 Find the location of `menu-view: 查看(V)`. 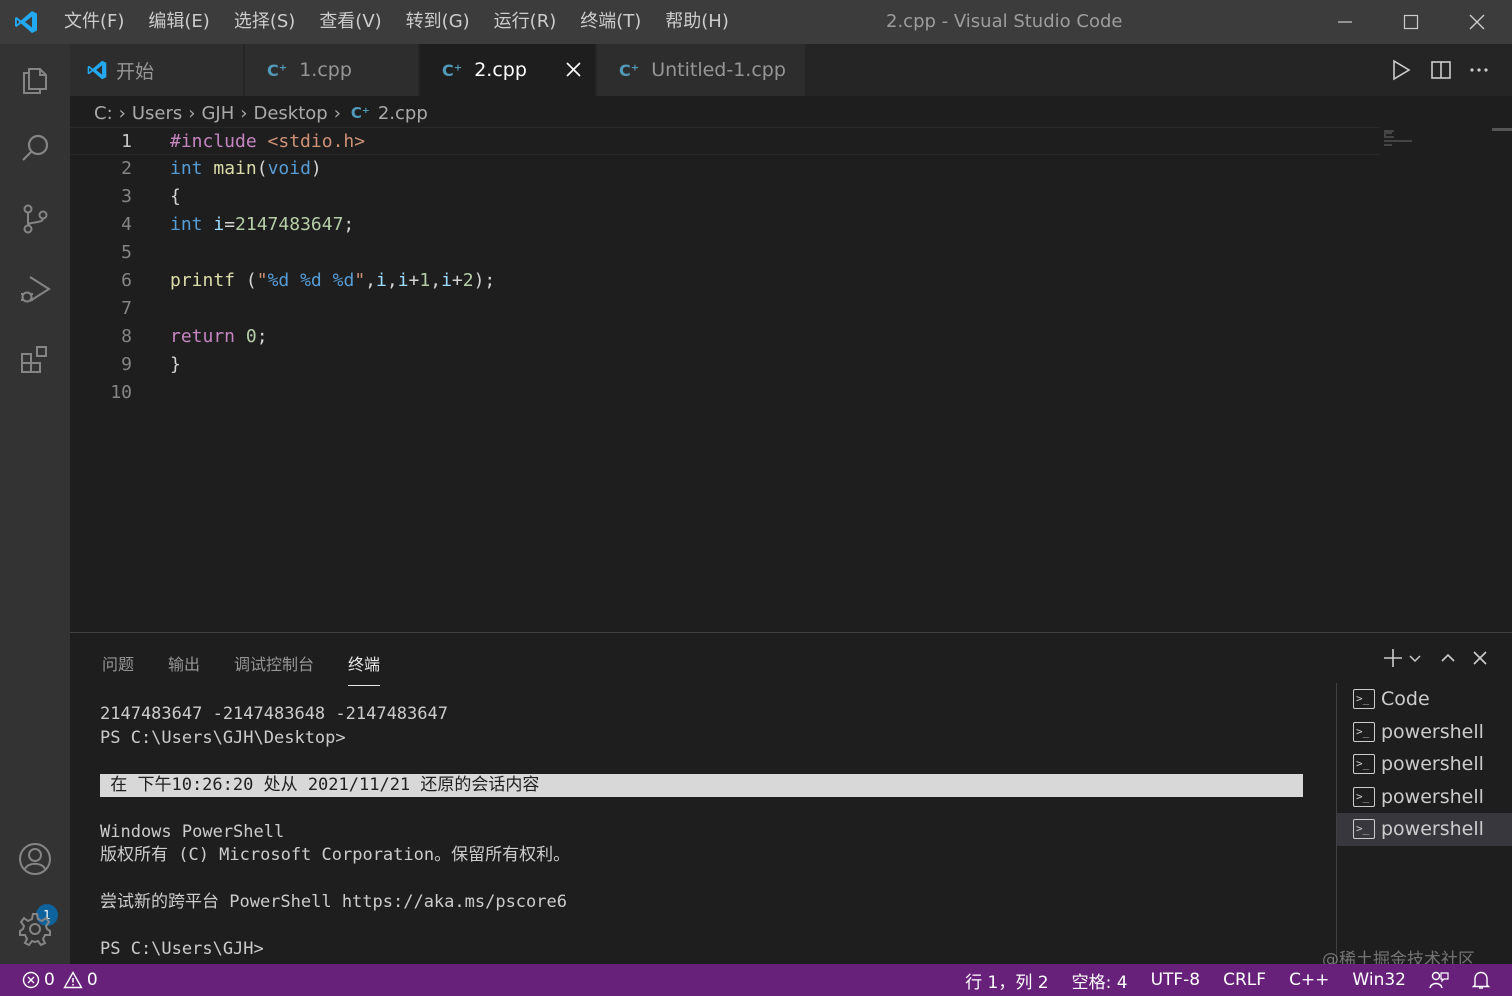

menu-view: 查看(V) is located at coordinates (350, 22).